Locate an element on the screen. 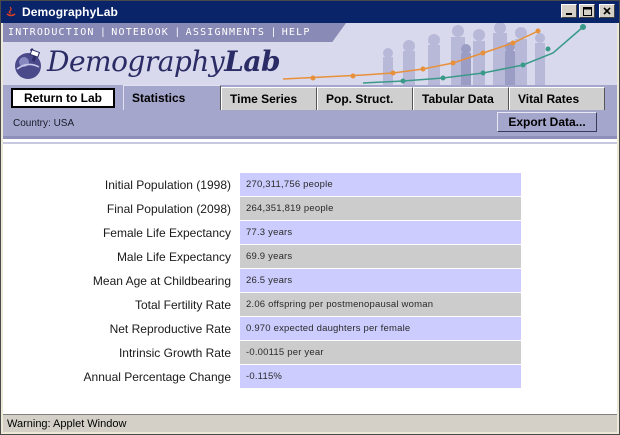  stat-label: Intrinsic Growth Rate is located at coordinates (174, 353).